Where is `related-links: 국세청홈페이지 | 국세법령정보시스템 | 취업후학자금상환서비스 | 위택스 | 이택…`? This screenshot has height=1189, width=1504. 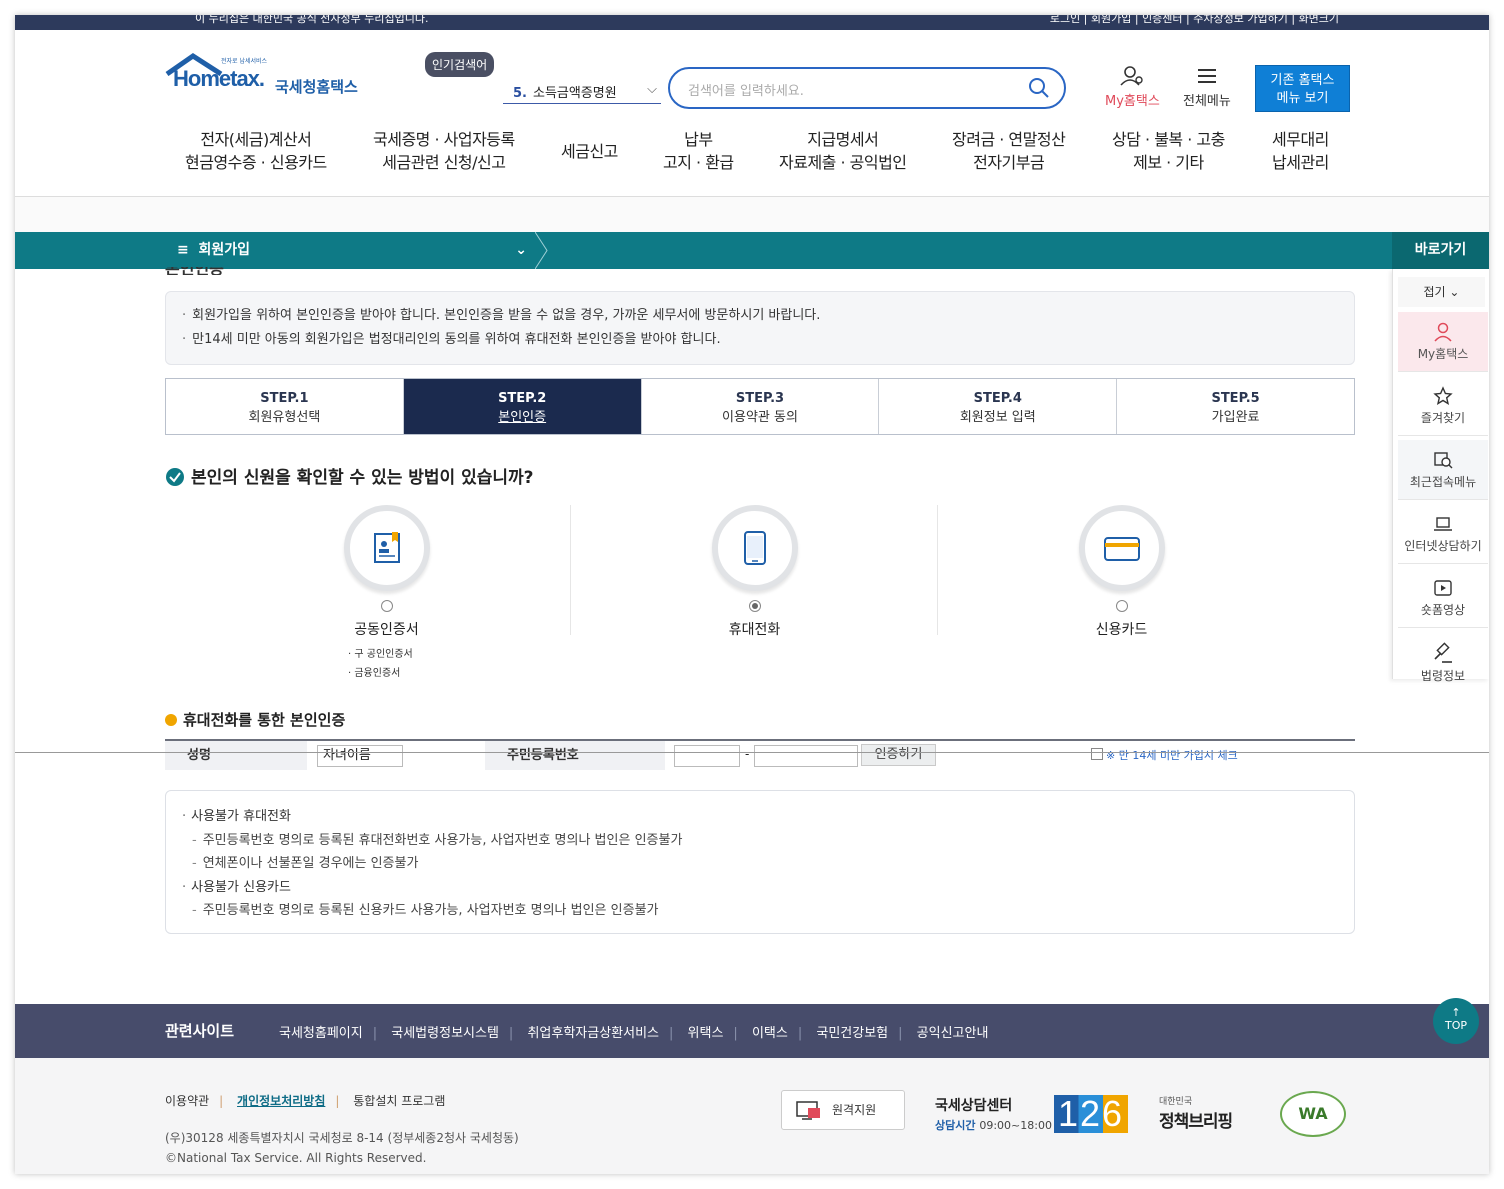 related-links: 국세청홈페이지 | 국세법령정보시스템 | 취업후학자금상환서비스 | 위택스 | 이택… is located at coordinates (634, 1033).